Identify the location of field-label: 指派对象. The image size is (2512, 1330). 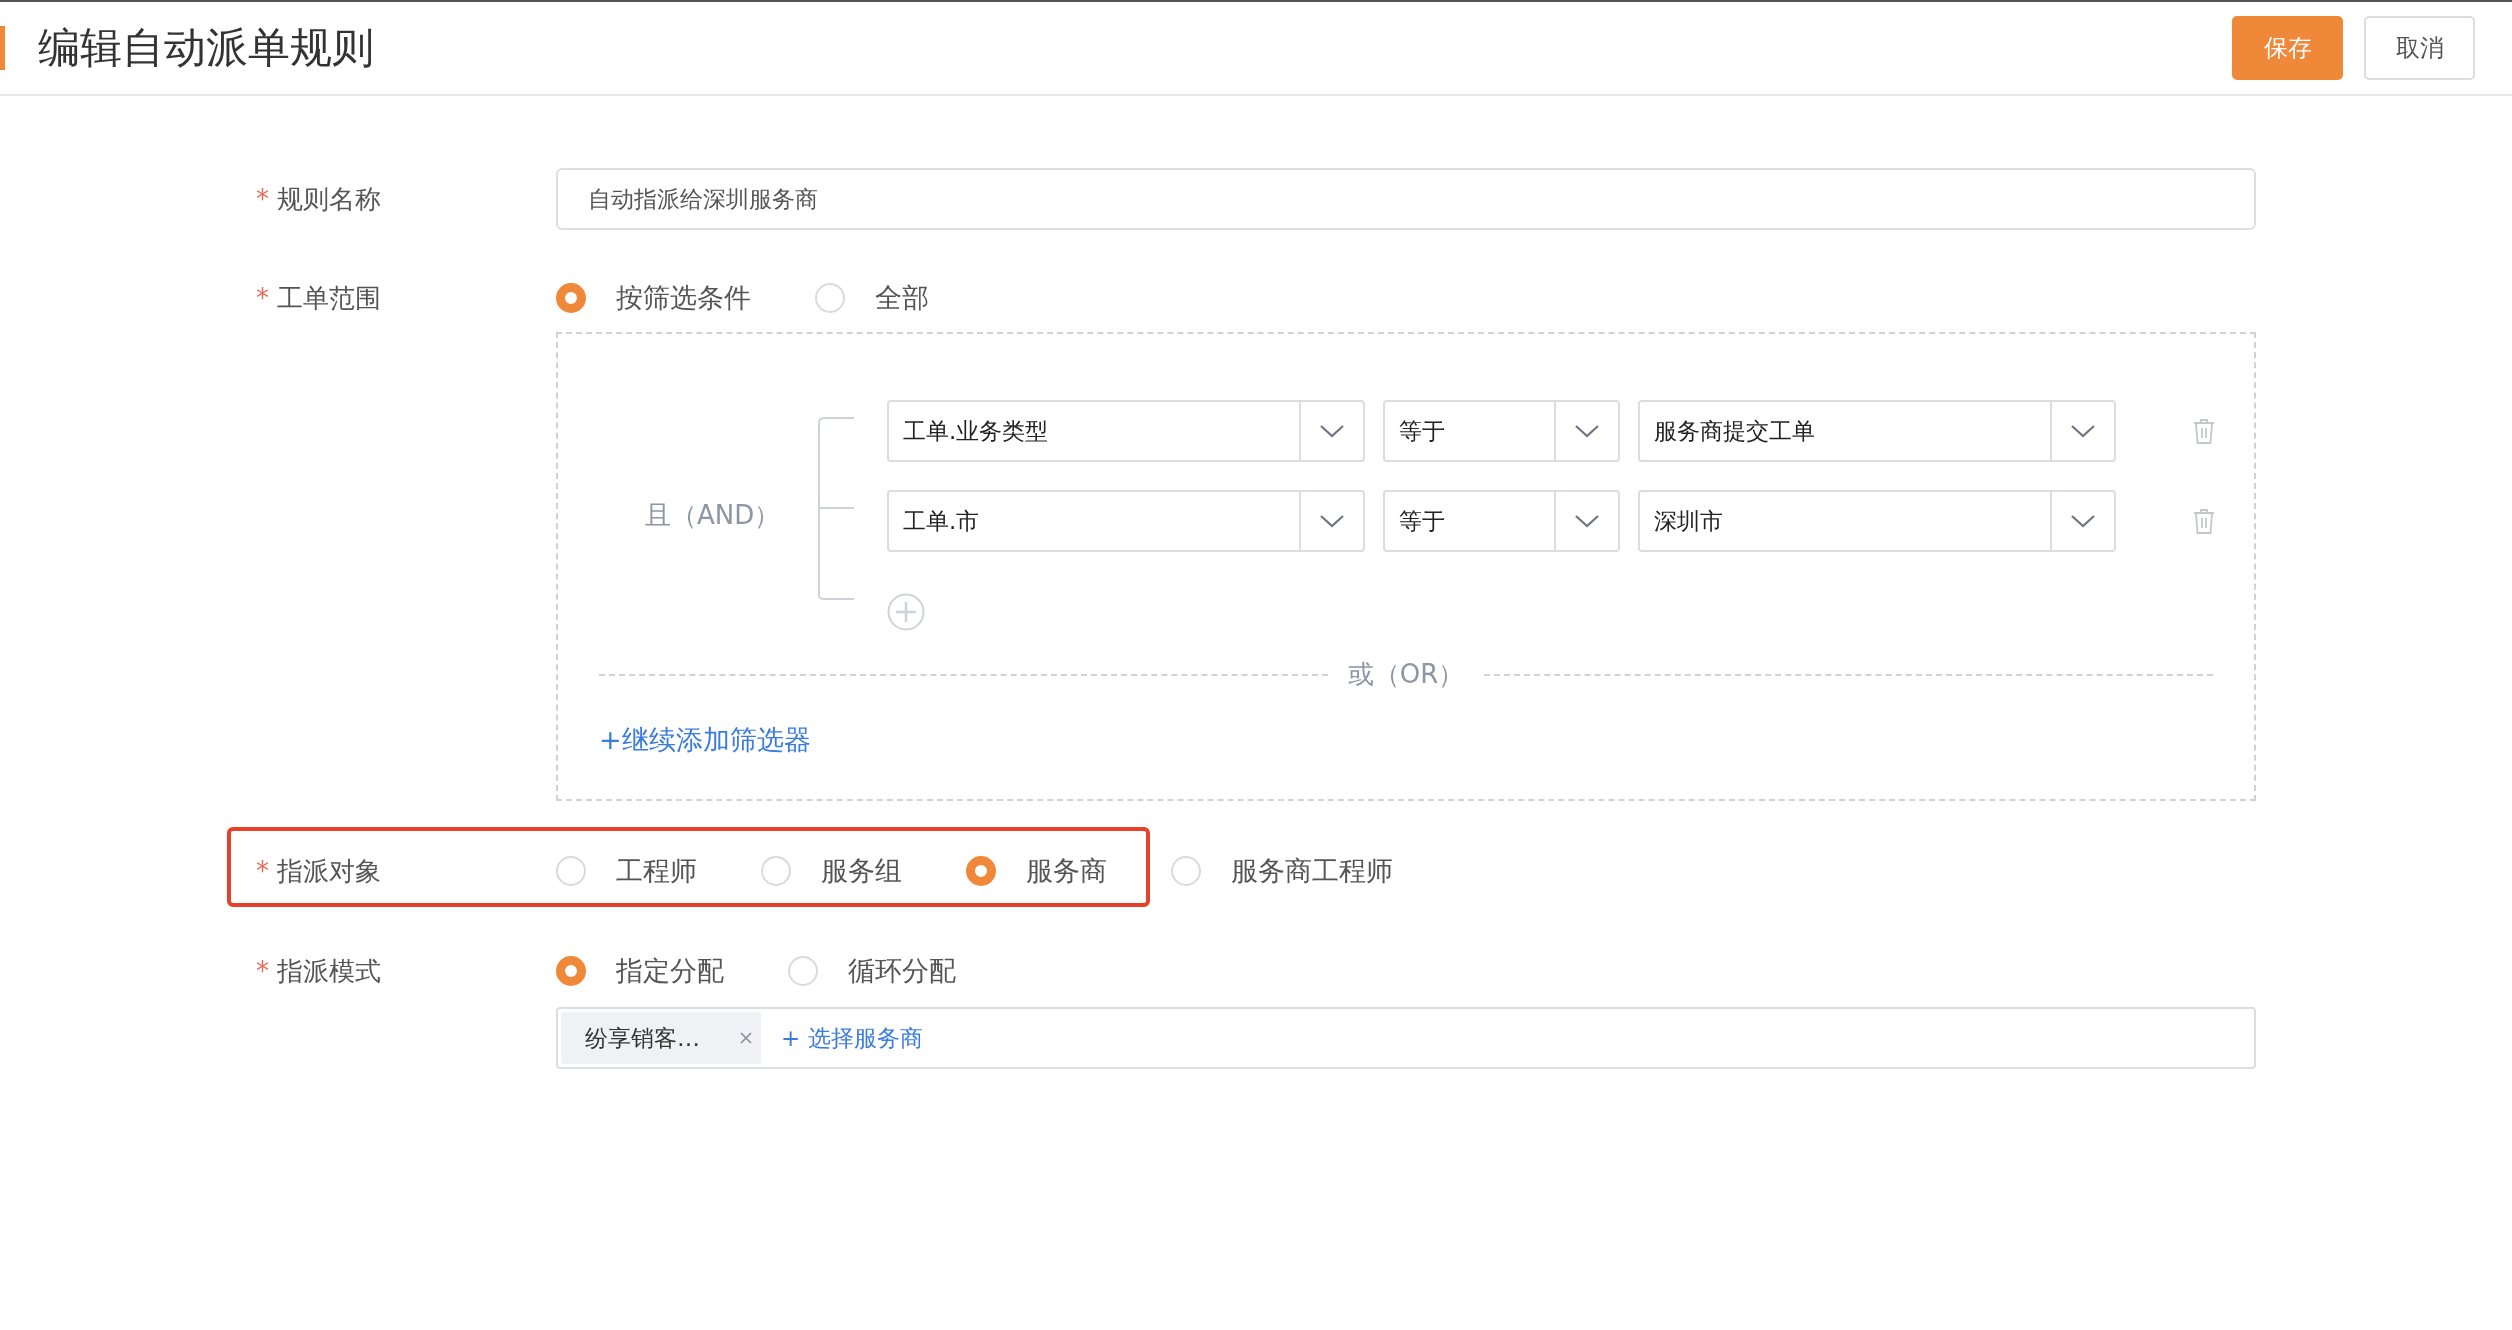
(329, 871).